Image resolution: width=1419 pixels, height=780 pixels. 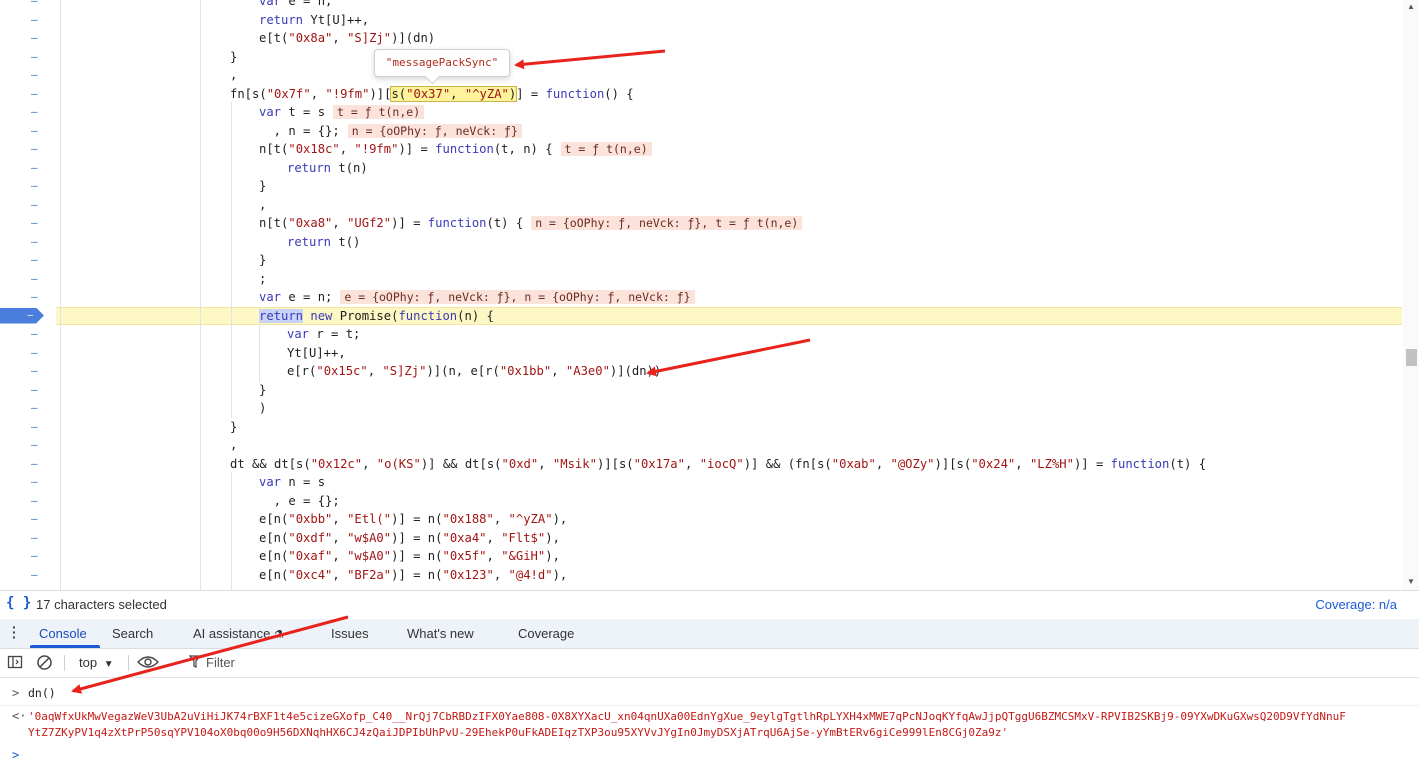 What do you see at coordinates (262, 279) in the screenshot?
I see `code-text: ;` at bounding box center [262, 279].